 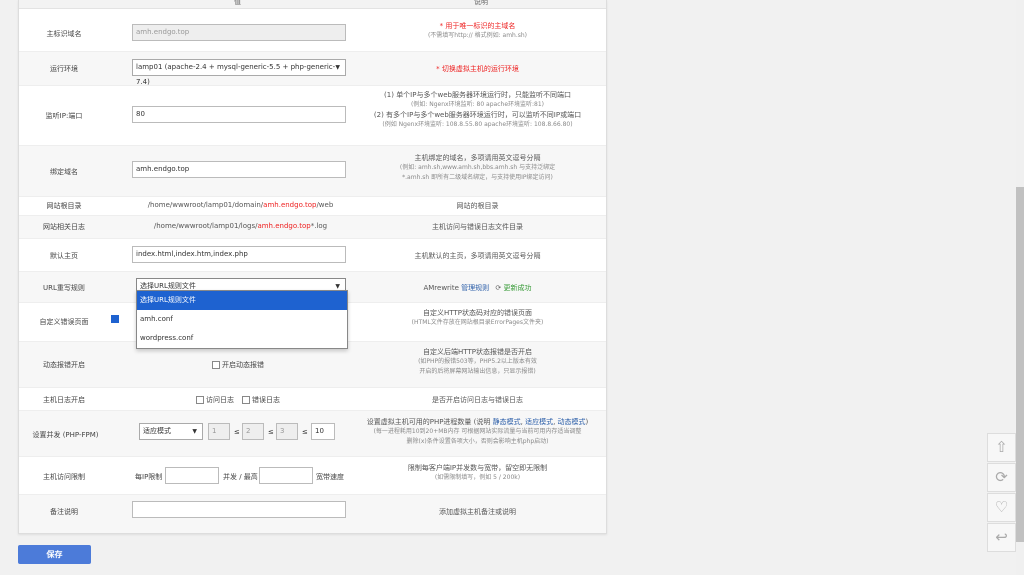 I want to click on label-remark: 备注说明, so click(x=64, y=512).